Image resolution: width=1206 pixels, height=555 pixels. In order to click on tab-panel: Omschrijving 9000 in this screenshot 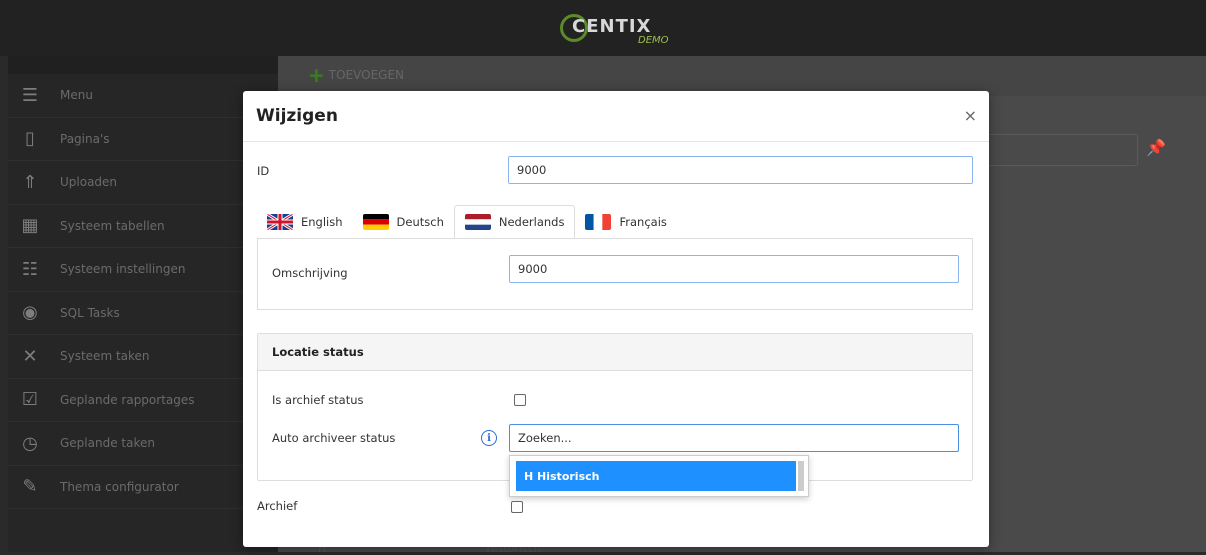, I will do `click(615, 274)`.